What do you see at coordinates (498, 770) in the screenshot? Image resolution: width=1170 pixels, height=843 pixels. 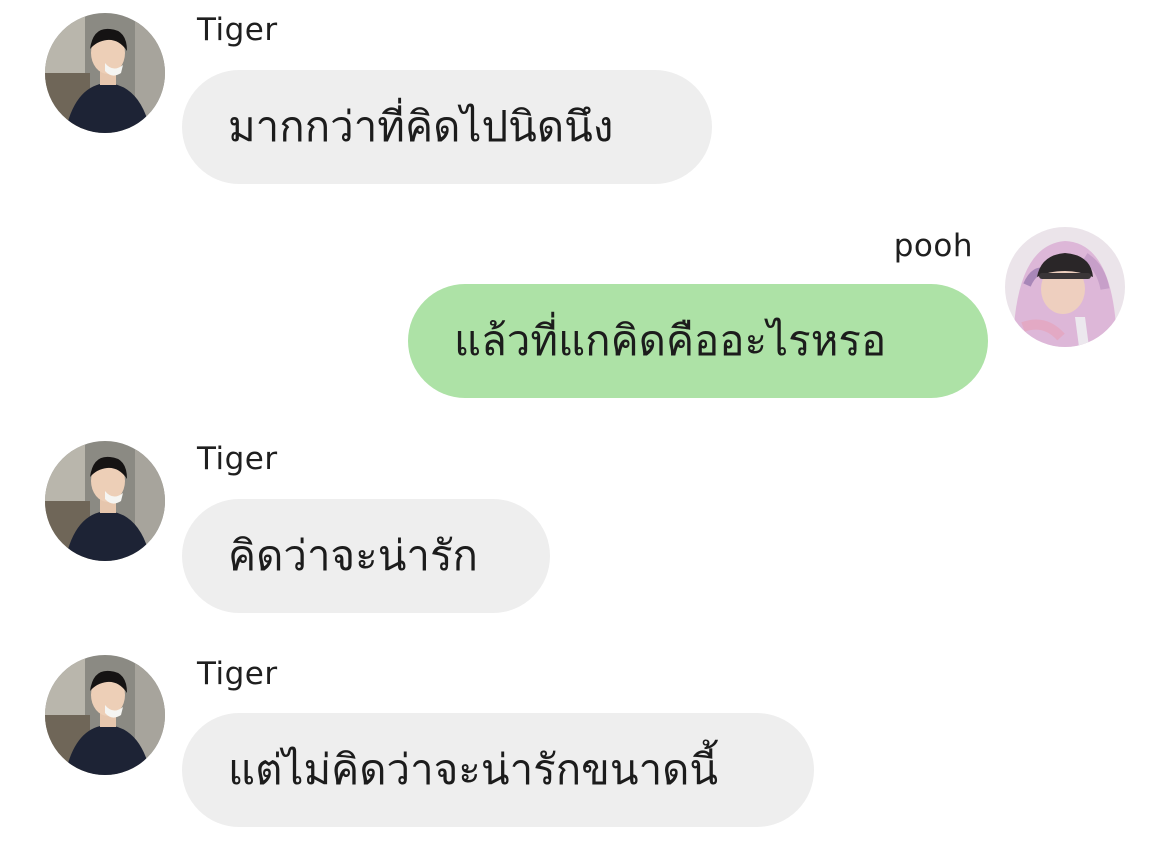 I see `message-bubble: แต่ไม่คิดว่าจะน่ารักขนาดนี้` at bounding box center [498, 770].